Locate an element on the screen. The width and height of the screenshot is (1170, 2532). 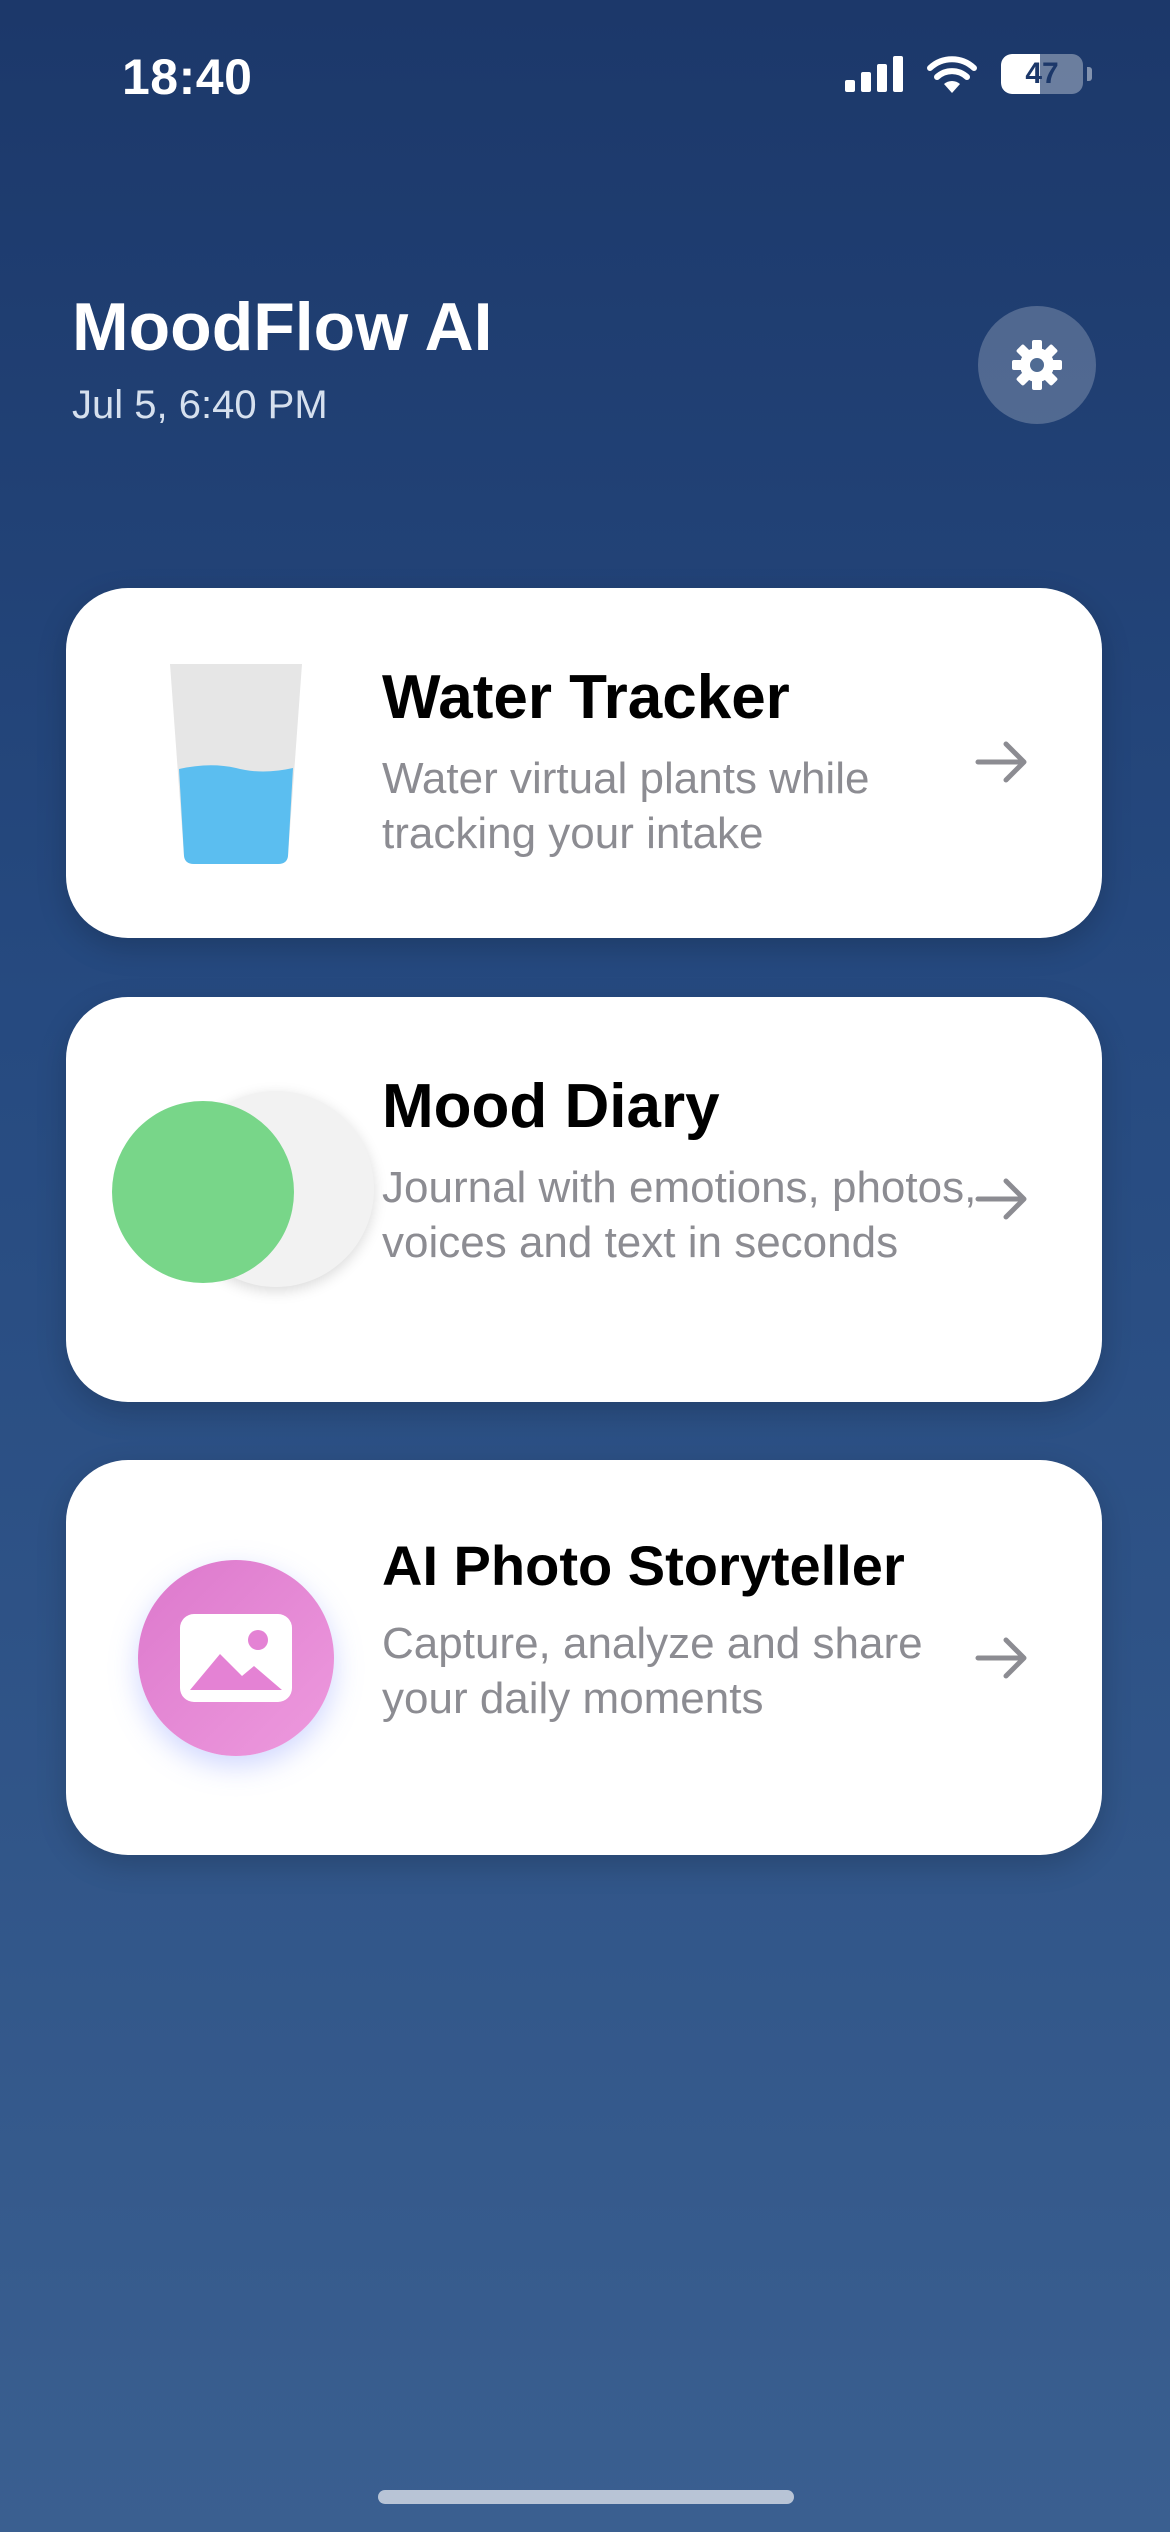
photo-icon-badge is located at coordinates (236, 1658).